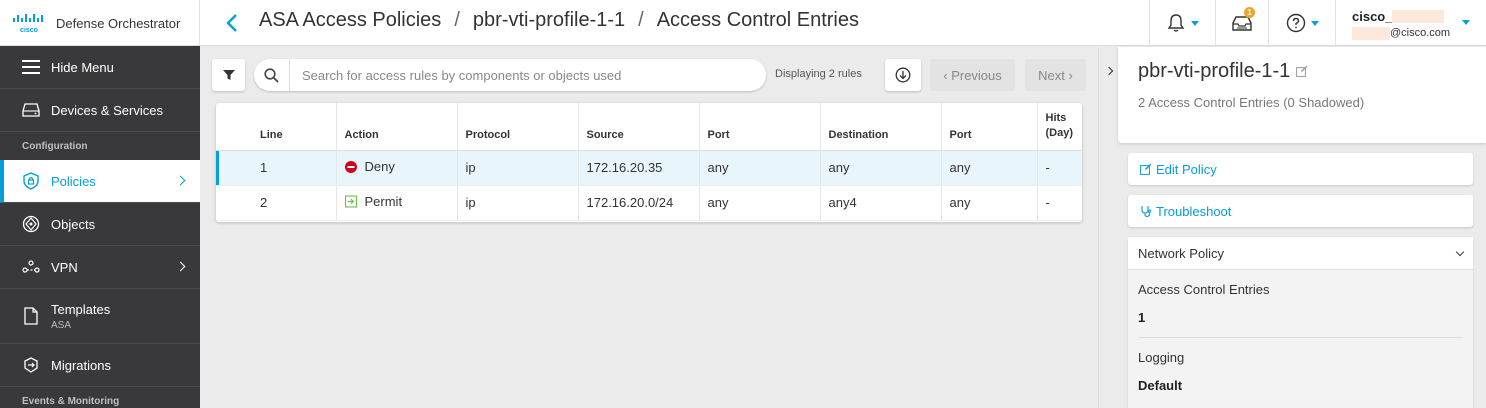 This screenshot has width=1486, height=408. I want to click on edit-policy-card: Edit Policy, so click(1300, 169).